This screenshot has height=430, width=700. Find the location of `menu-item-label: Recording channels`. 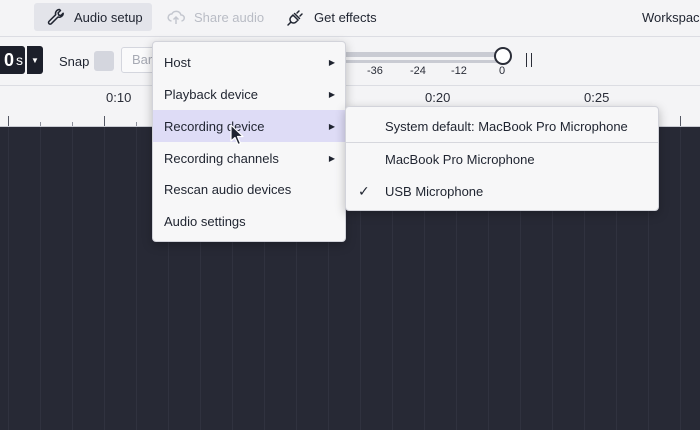

menu-item-label: Recording channels is located at coordinates (221, 158).